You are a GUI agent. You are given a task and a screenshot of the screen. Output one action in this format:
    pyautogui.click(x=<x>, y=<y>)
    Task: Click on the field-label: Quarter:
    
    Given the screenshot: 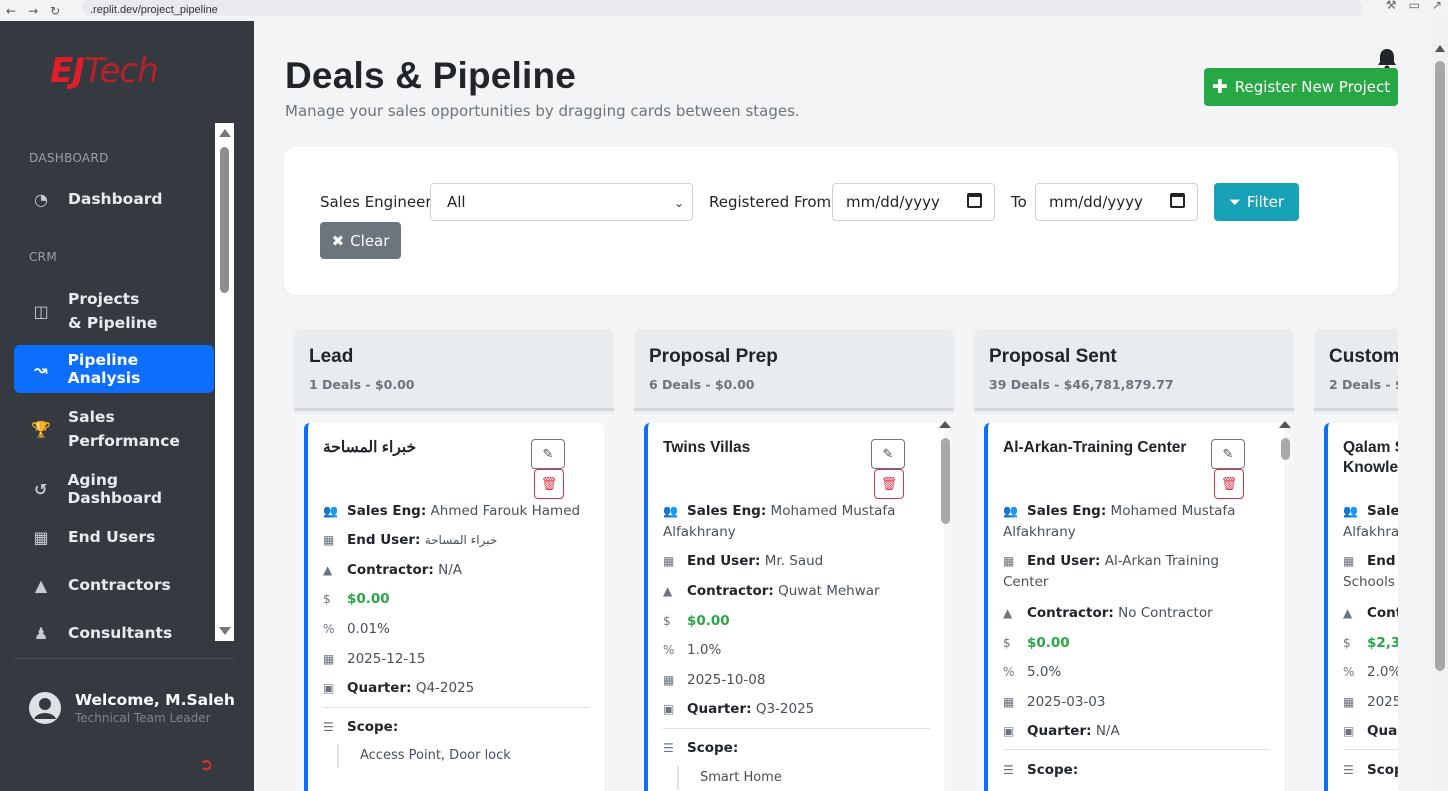 What is the action you would take?
    pyautogui.click(x=1059, y=731)
    